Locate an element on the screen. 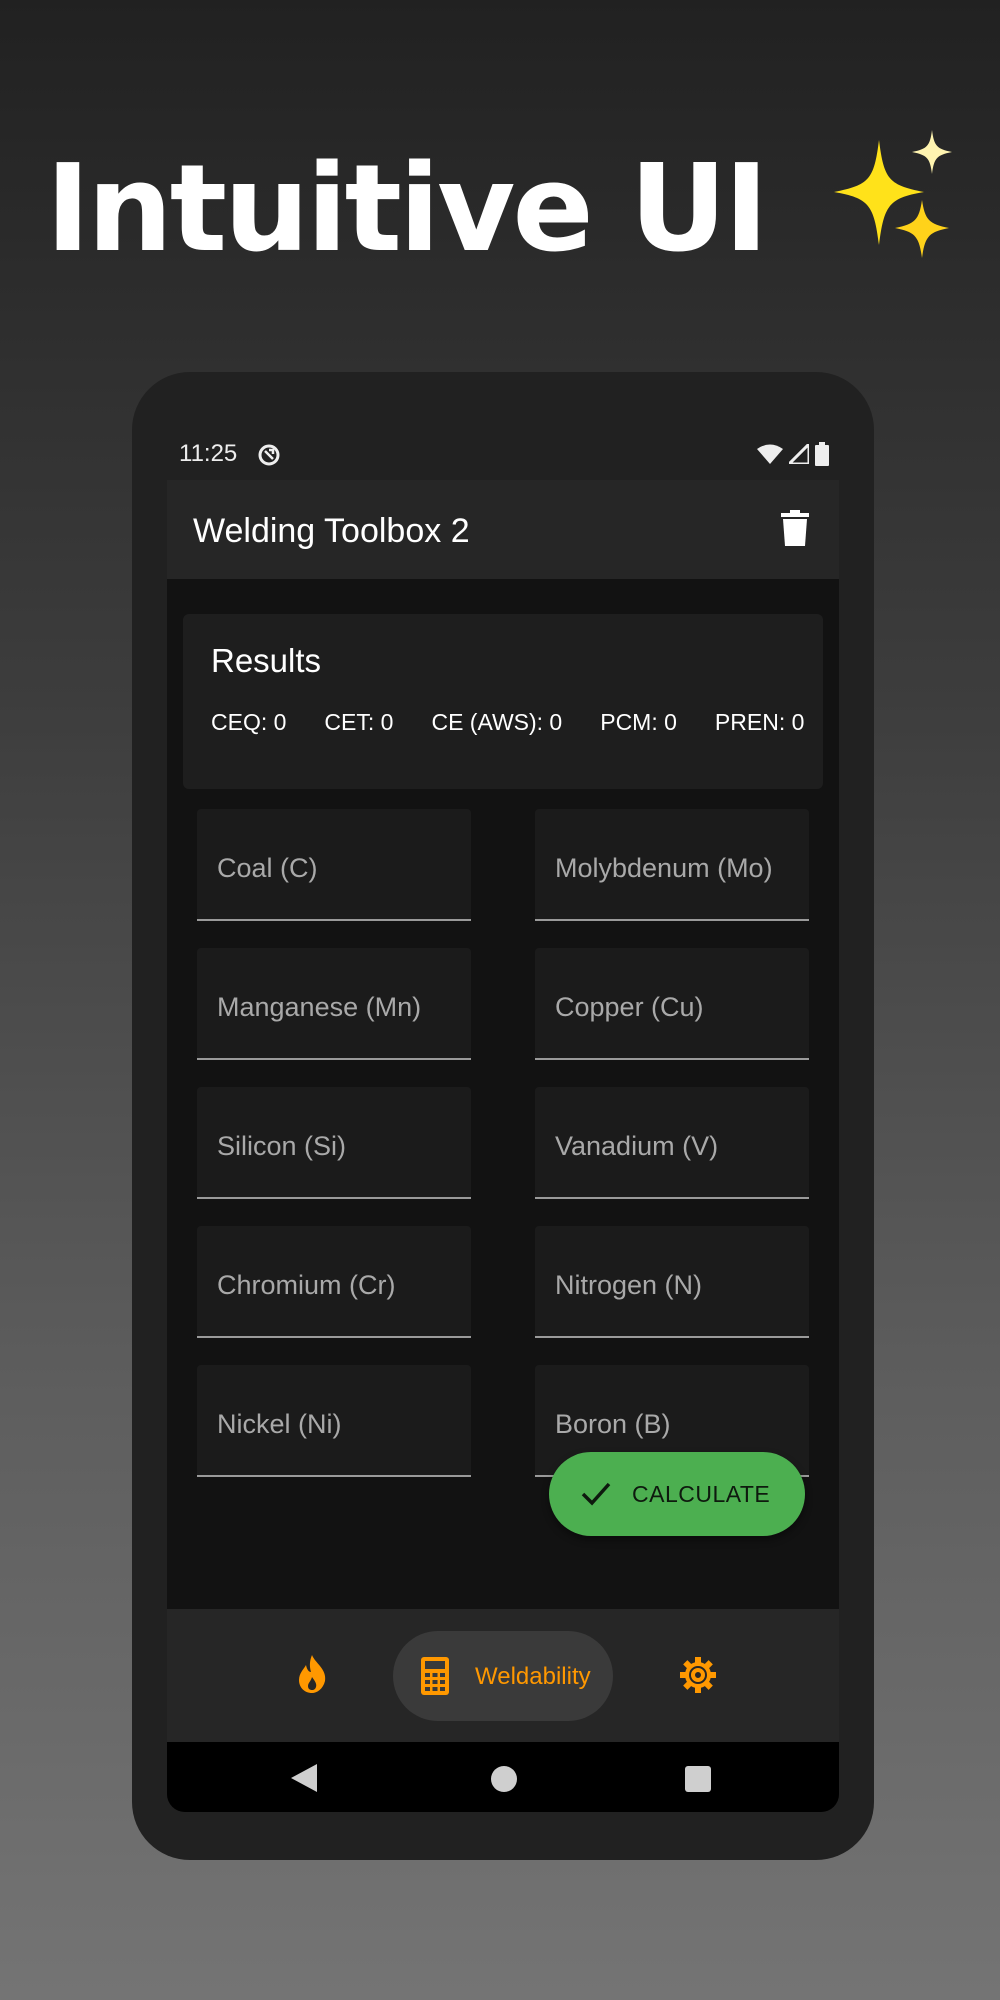 Image resolution: width=1000 pixels, height=2000 pixels. nav-label-weldability: Weldability is located at coordinates (533, 1676).